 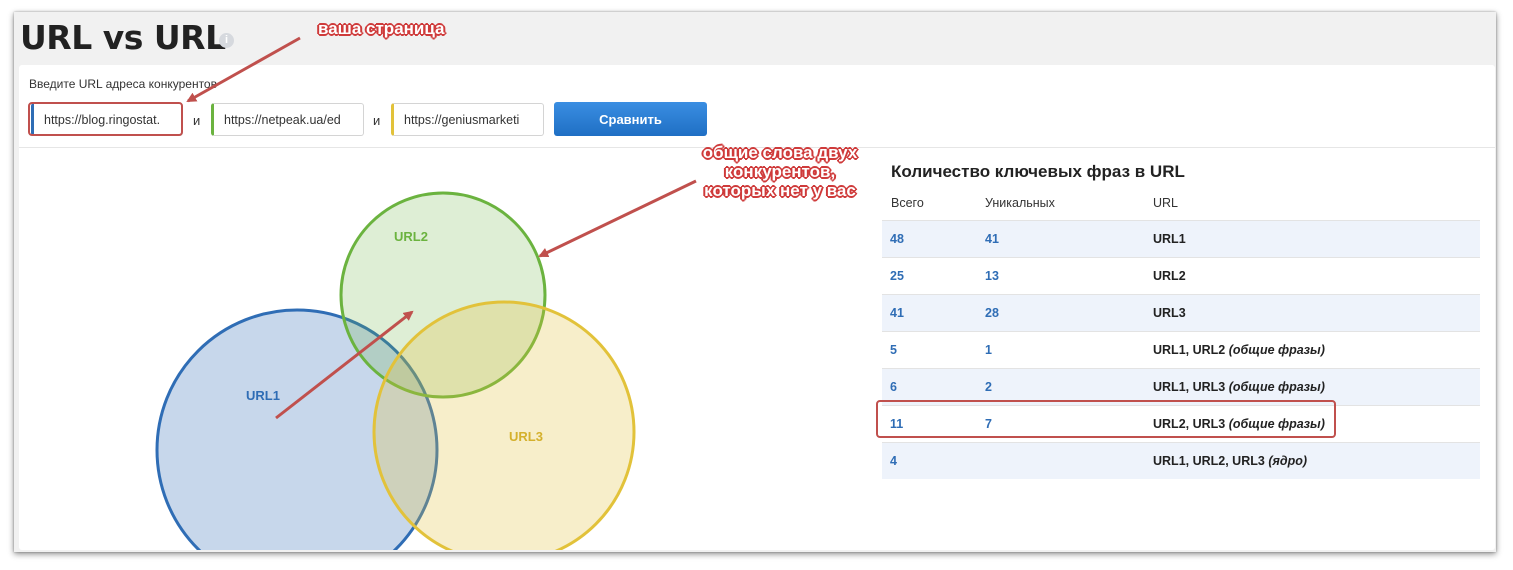 What do you see at coordinates (344, 365) in the screenshot?
I see `arrow-from-url1` at bounding box center [344, 365].